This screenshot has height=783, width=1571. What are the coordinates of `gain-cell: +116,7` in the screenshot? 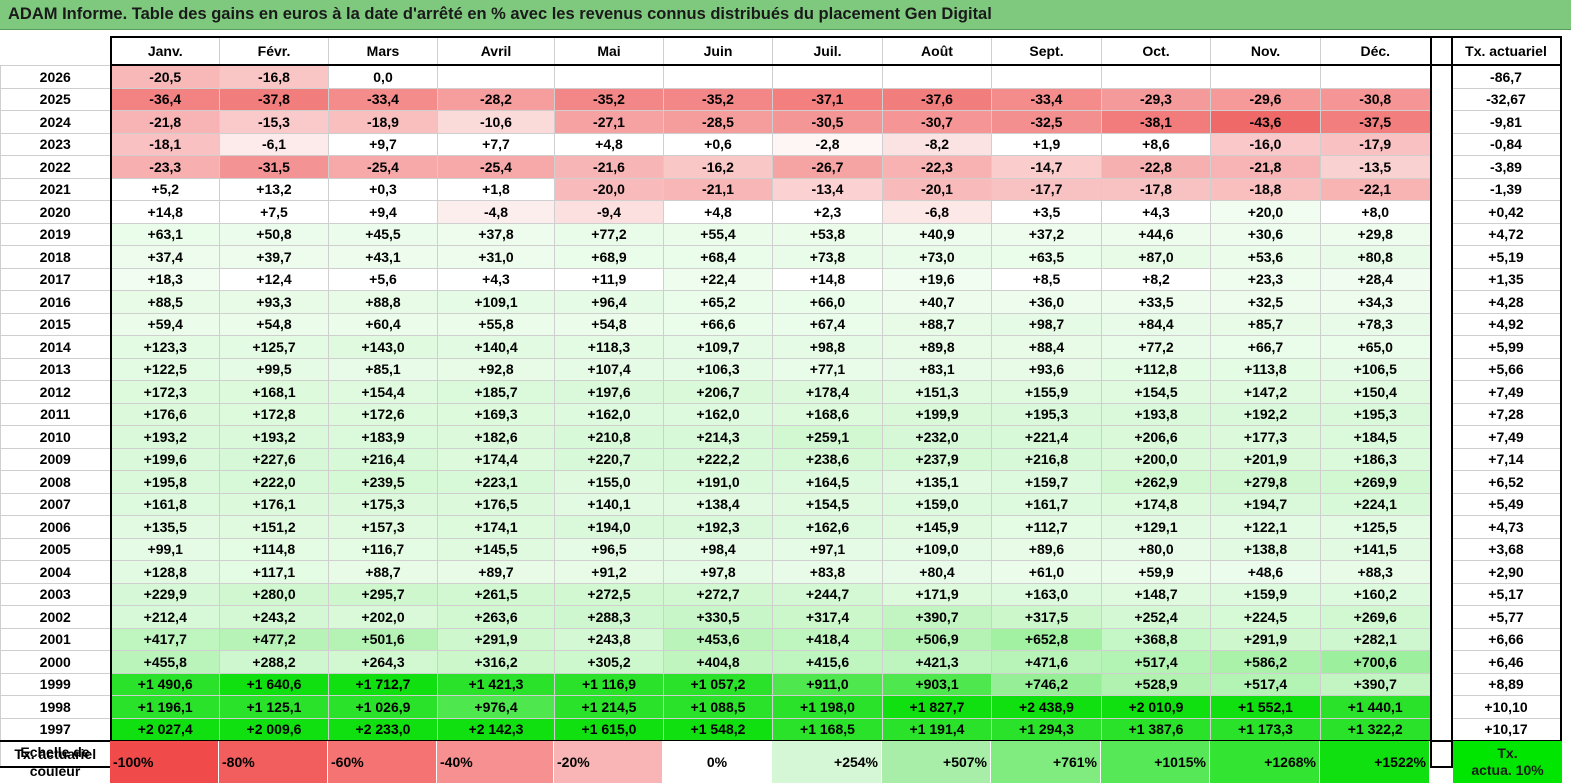 It's located at (383, 549).